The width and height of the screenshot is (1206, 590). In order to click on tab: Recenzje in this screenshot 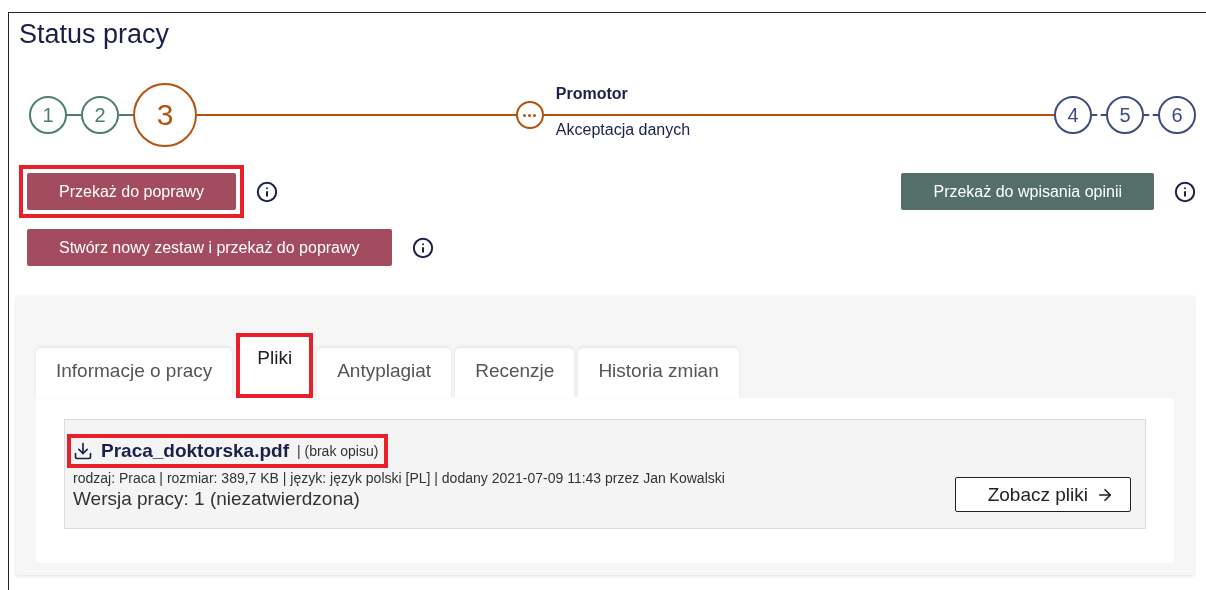, I will do `click(515, 373)`.